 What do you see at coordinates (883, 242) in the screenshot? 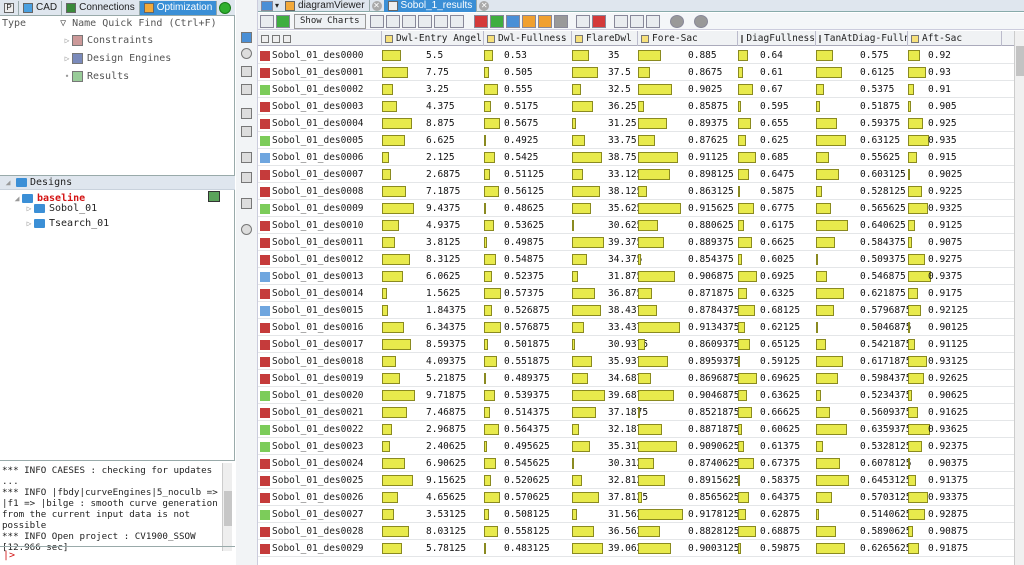
I see `cell-value: 0.584375` at bounding box center [883, 242].